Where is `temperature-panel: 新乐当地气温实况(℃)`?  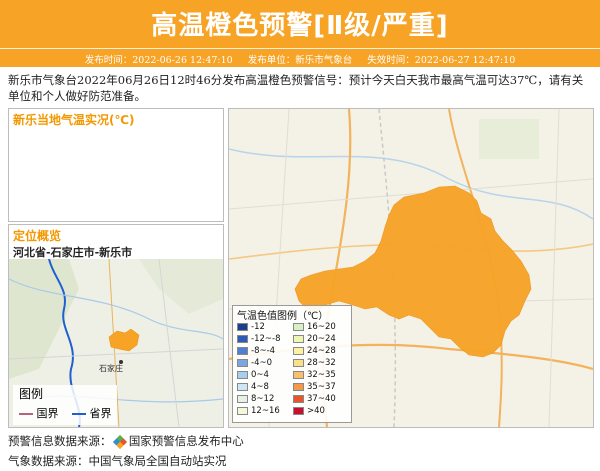 temperature-panel: 新乐当地气温实况(℃) is located at coordinates (116, 165).